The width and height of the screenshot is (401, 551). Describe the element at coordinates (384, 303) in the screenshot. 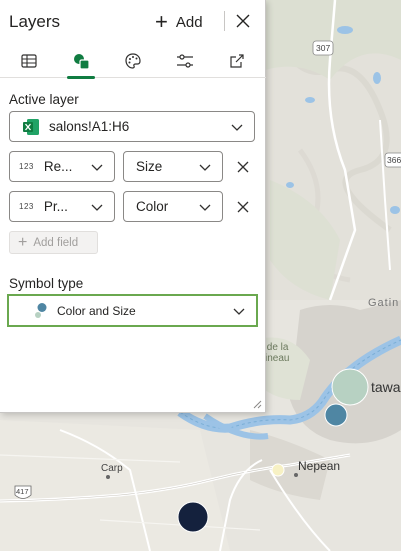

I see `map-label-gatineau: Gatin` at that location.